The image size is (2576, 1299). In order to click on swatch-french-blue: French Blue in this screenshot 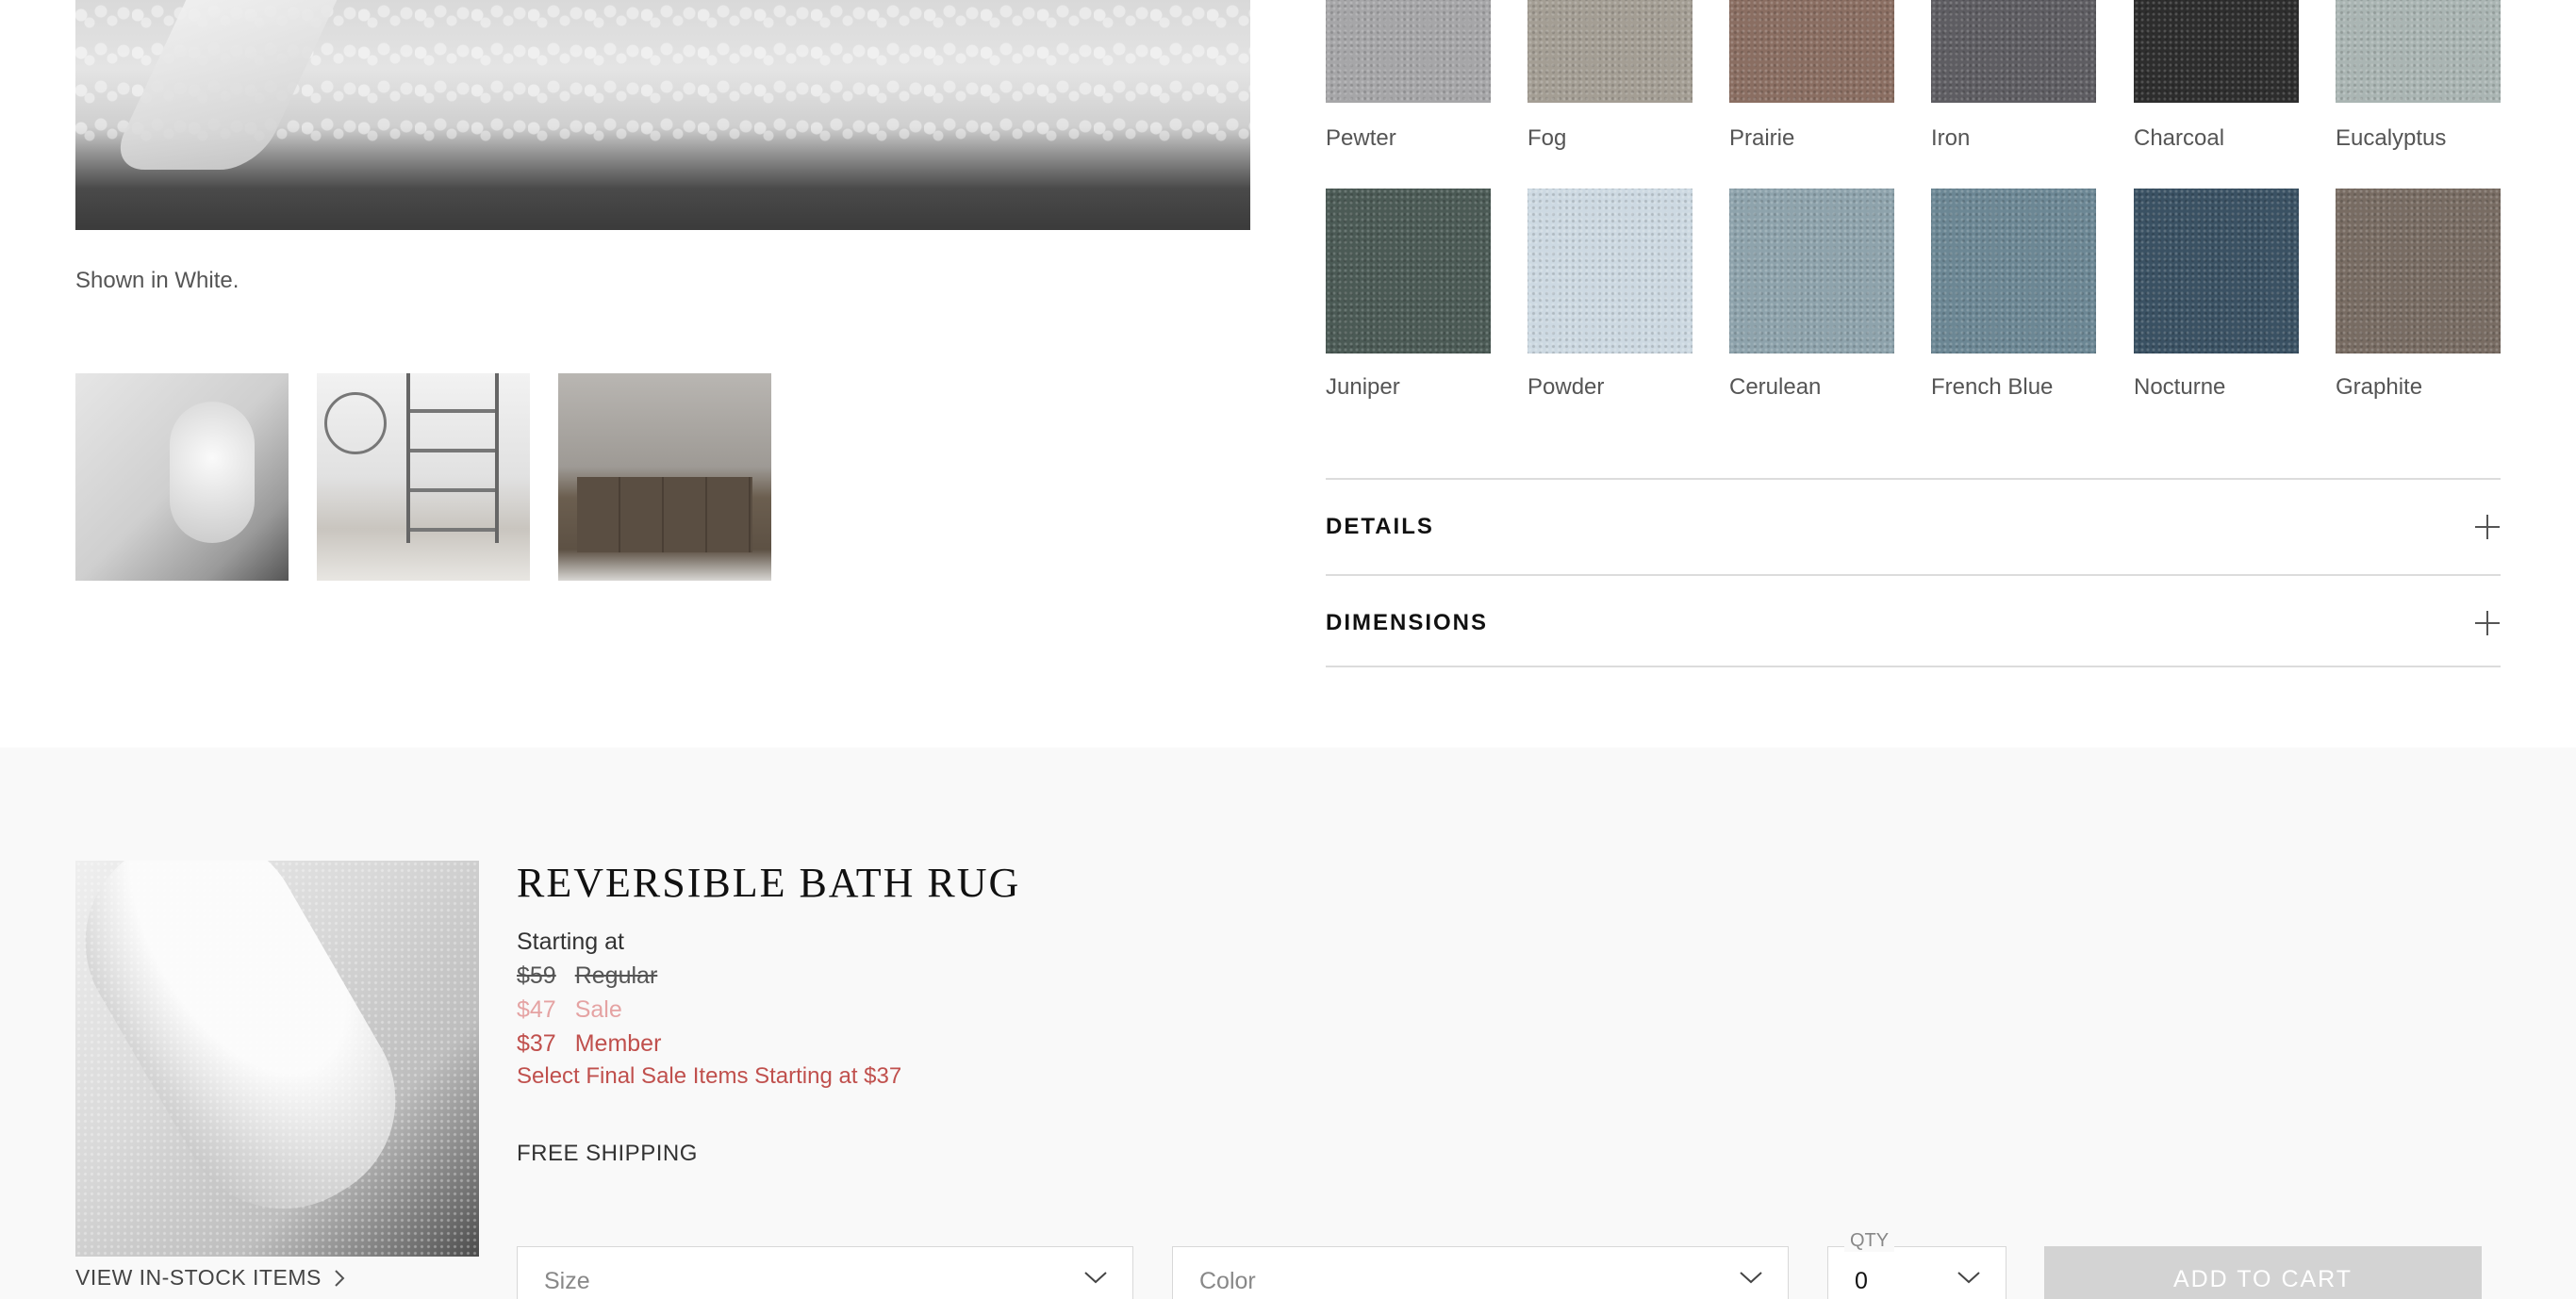, I will do `click(2013, 295)`.